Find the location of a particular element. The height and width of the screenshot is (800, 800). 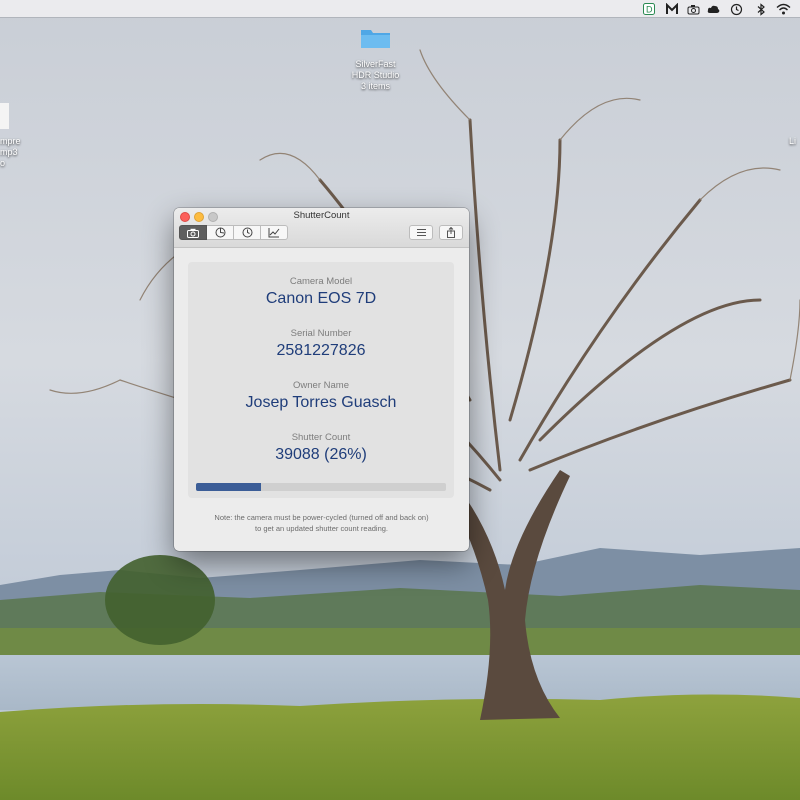

svg-text: D is located at coordinates (649, 10).